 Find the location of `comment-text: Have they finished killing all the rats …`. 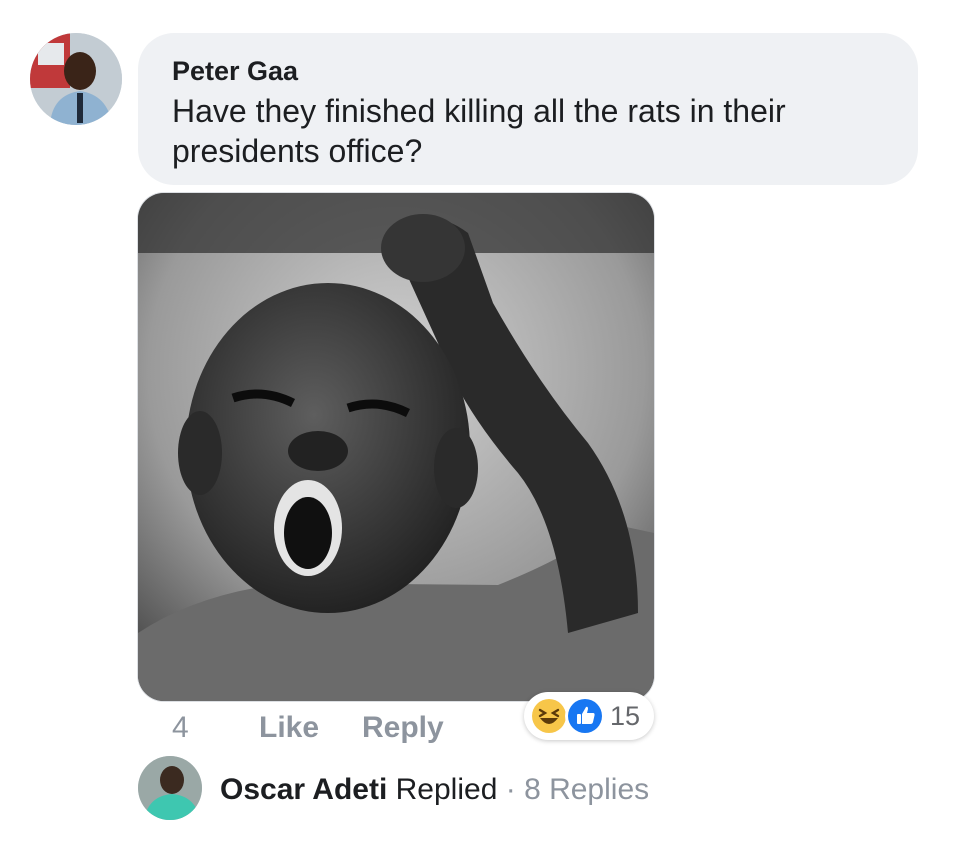

comment-text: Have they finished killing all the rats … is located at coordinates (528, 131).